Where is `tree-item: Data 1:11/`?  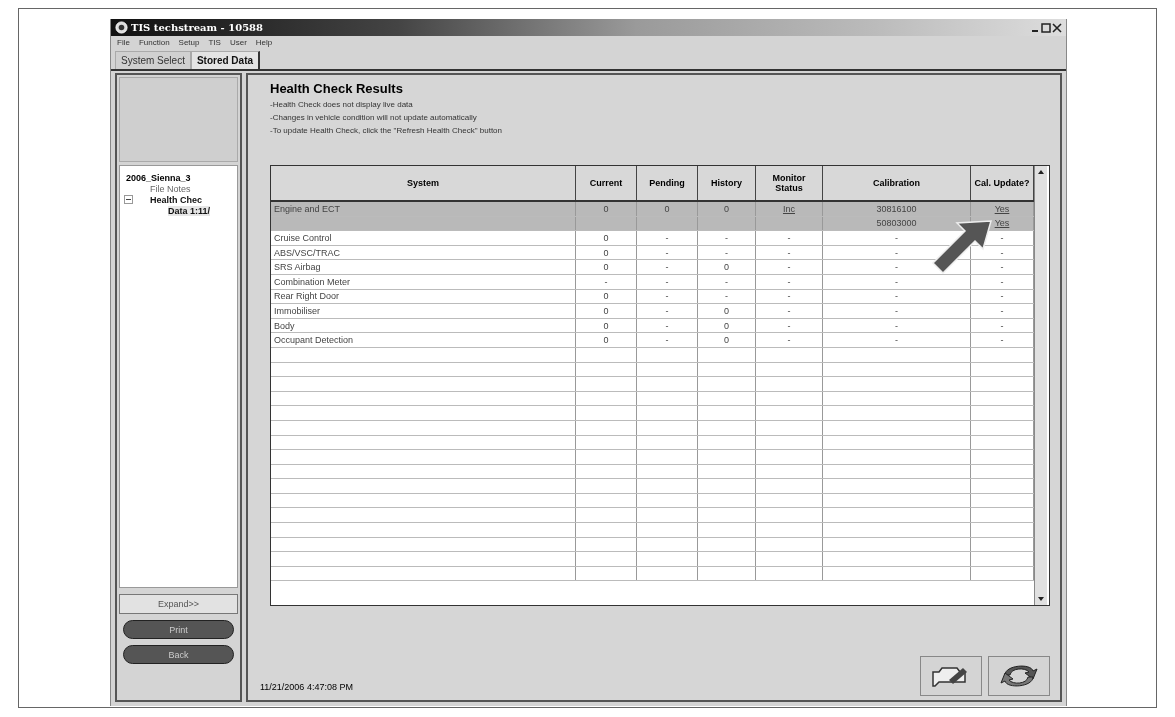
tree-item: Data 1:11/ is located at coordinates (189, 210).